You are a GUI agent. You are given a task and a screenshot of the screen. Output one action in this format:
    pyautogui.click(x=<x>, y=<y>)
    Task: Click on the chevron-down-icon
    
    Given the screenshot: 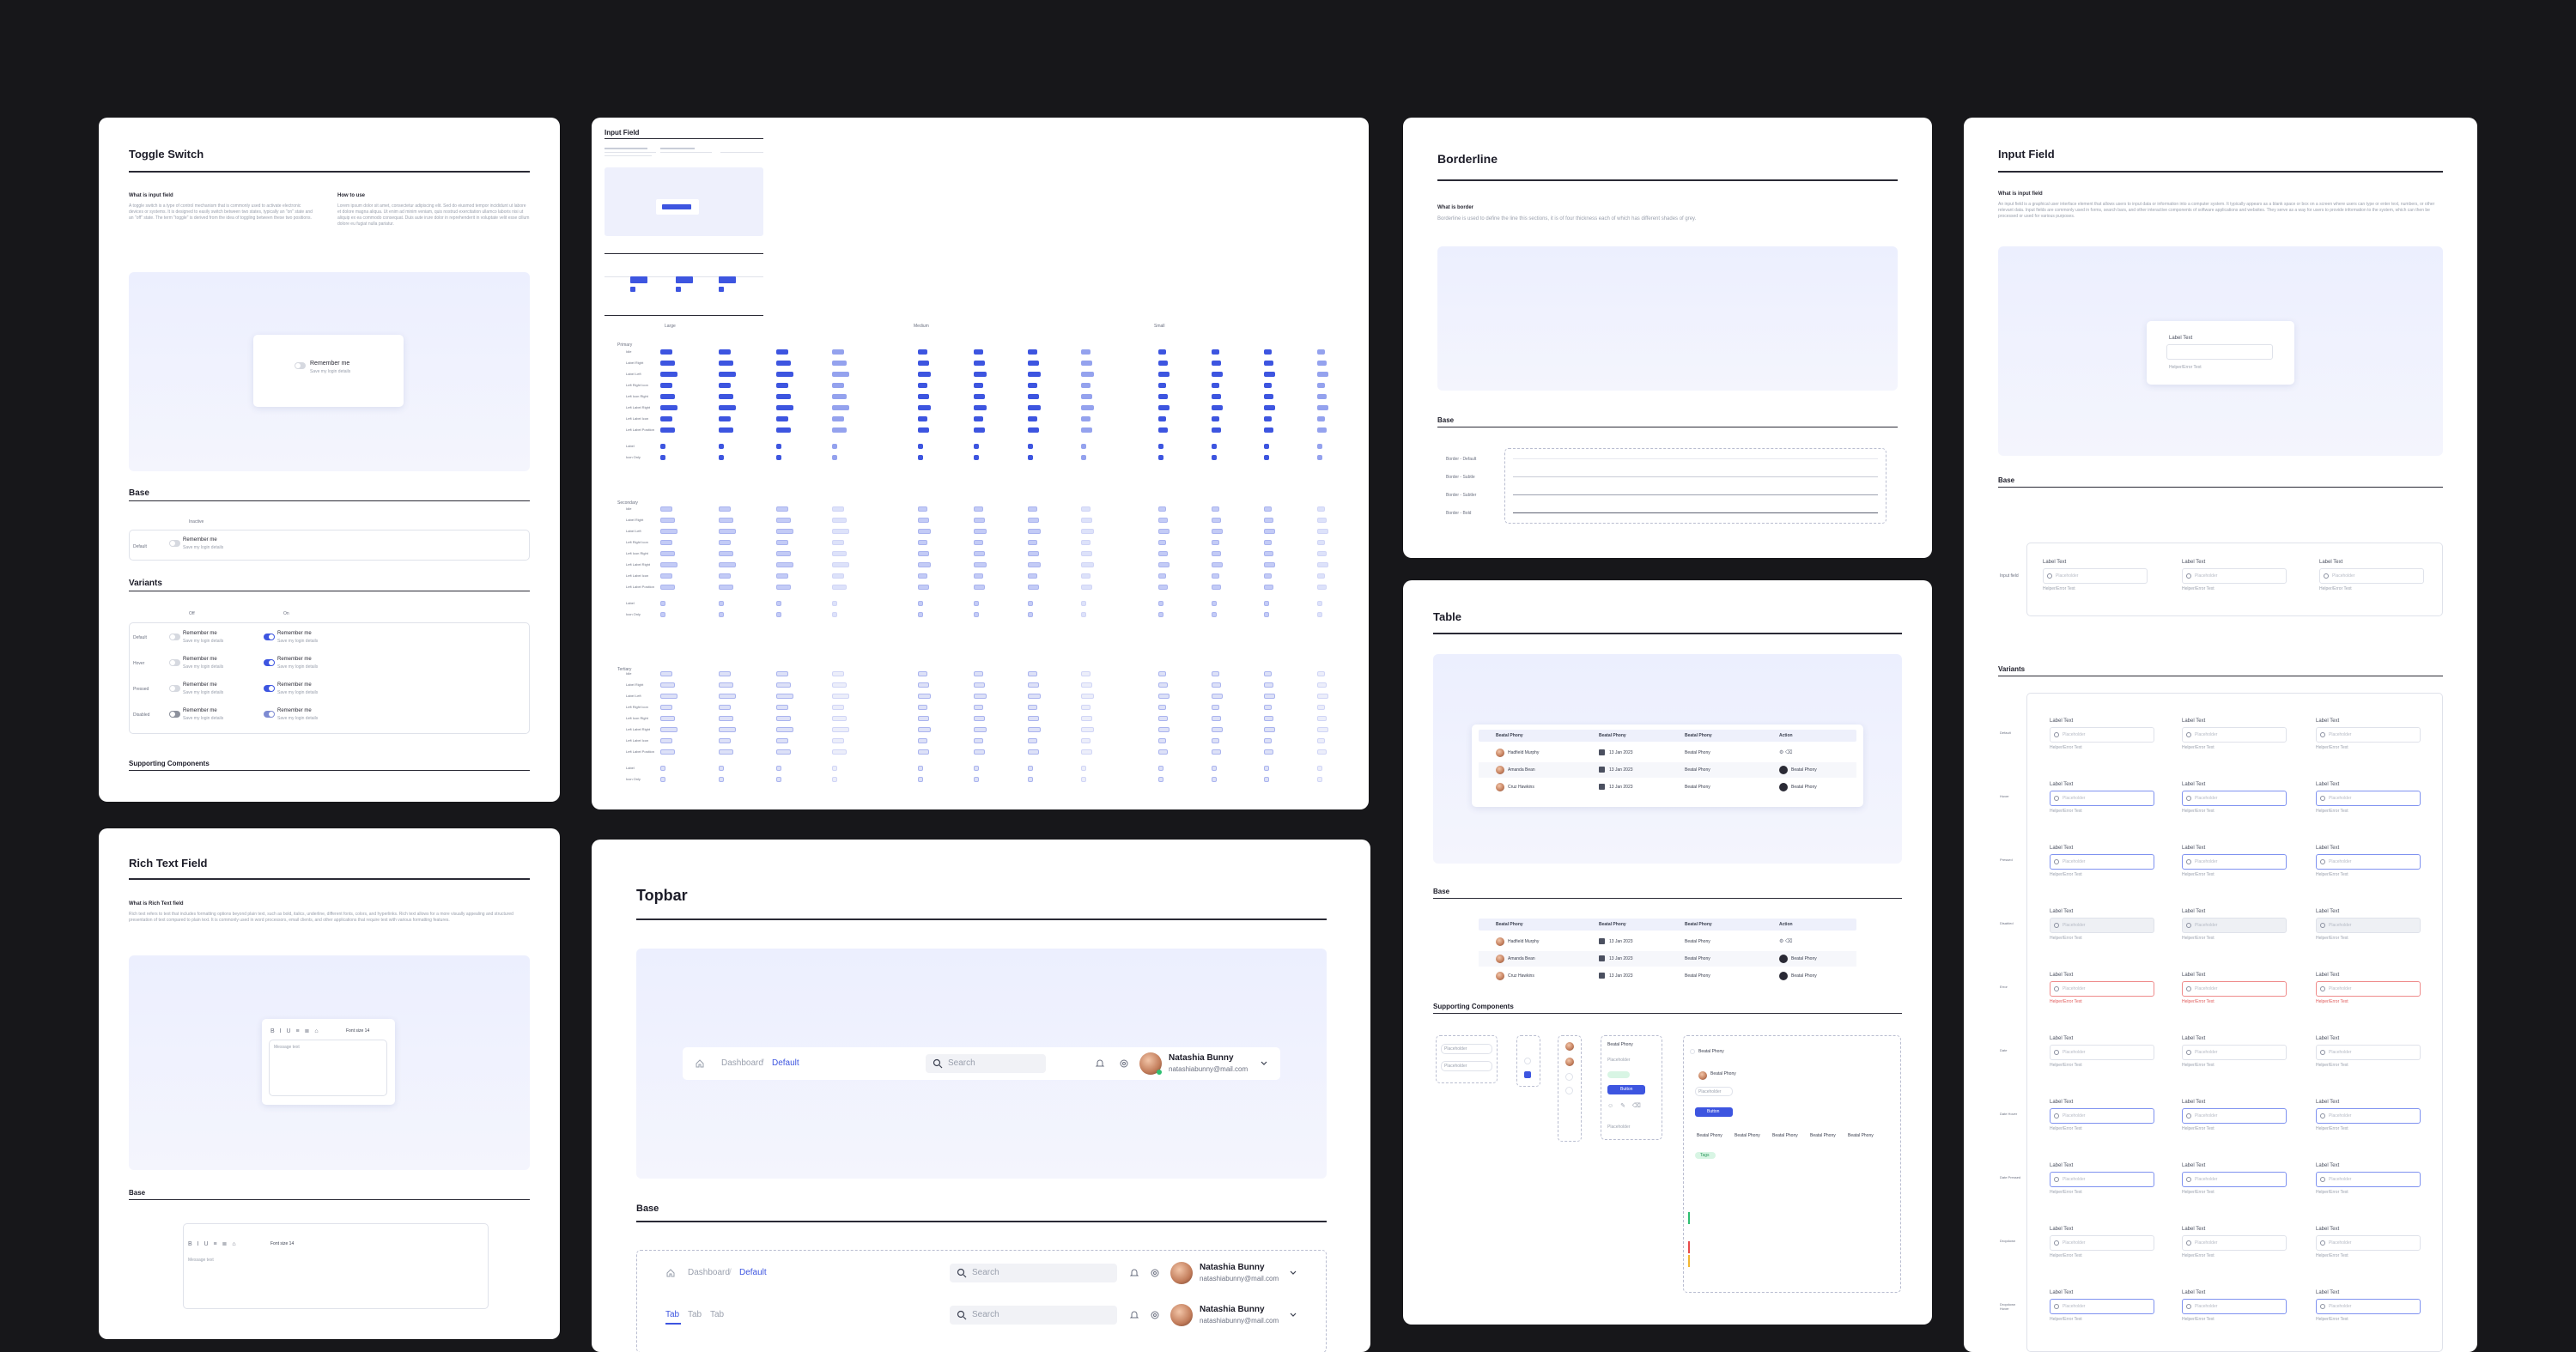 What is the action you would take?
    pyautogui.click(x=1293, y=1315)
    